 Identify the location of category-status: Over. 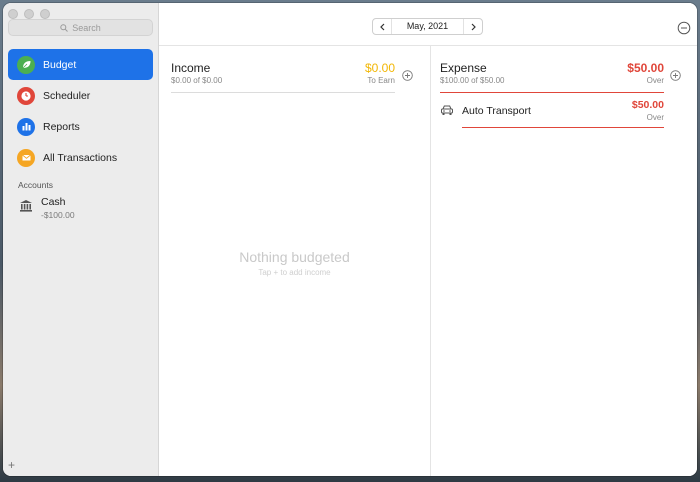
(655, 117).